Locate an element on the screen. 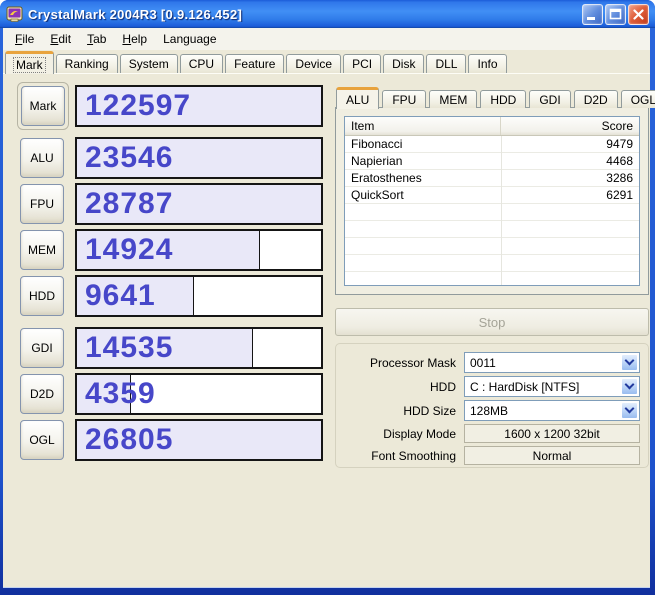 The width and height of the screenshot is (655, 595). benchmark-row-fpu: FPU 28787 is located at coordinates (170, 204).